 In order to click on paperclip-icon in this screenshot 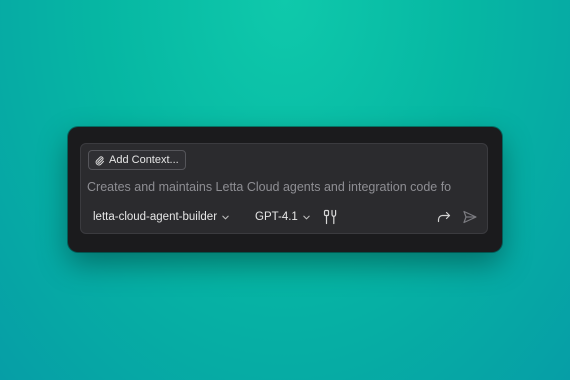, I will do `click(99, 160)`.